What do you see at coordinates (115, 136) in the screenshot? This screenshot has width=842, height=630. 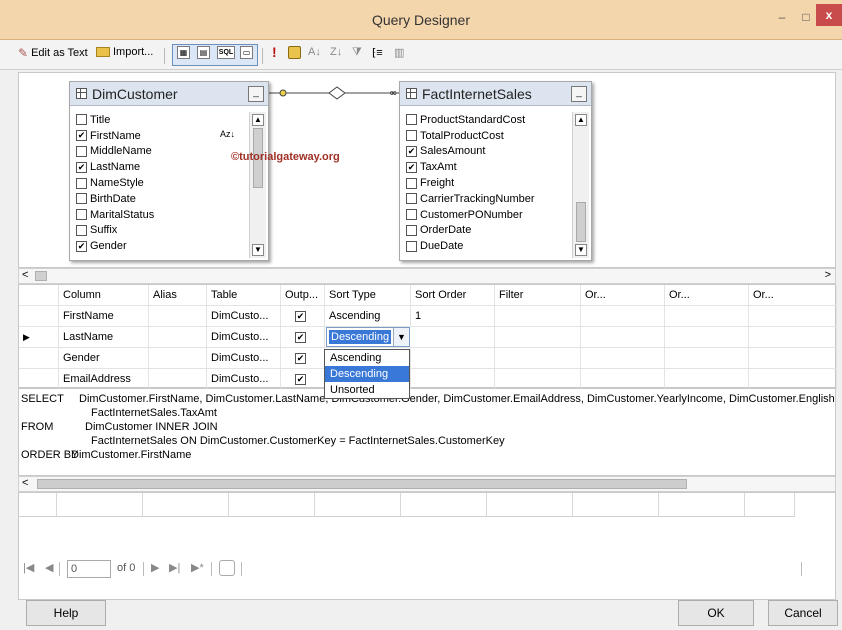 I see `field-row: ✔ FirstName` at bounding box center [115, 136].